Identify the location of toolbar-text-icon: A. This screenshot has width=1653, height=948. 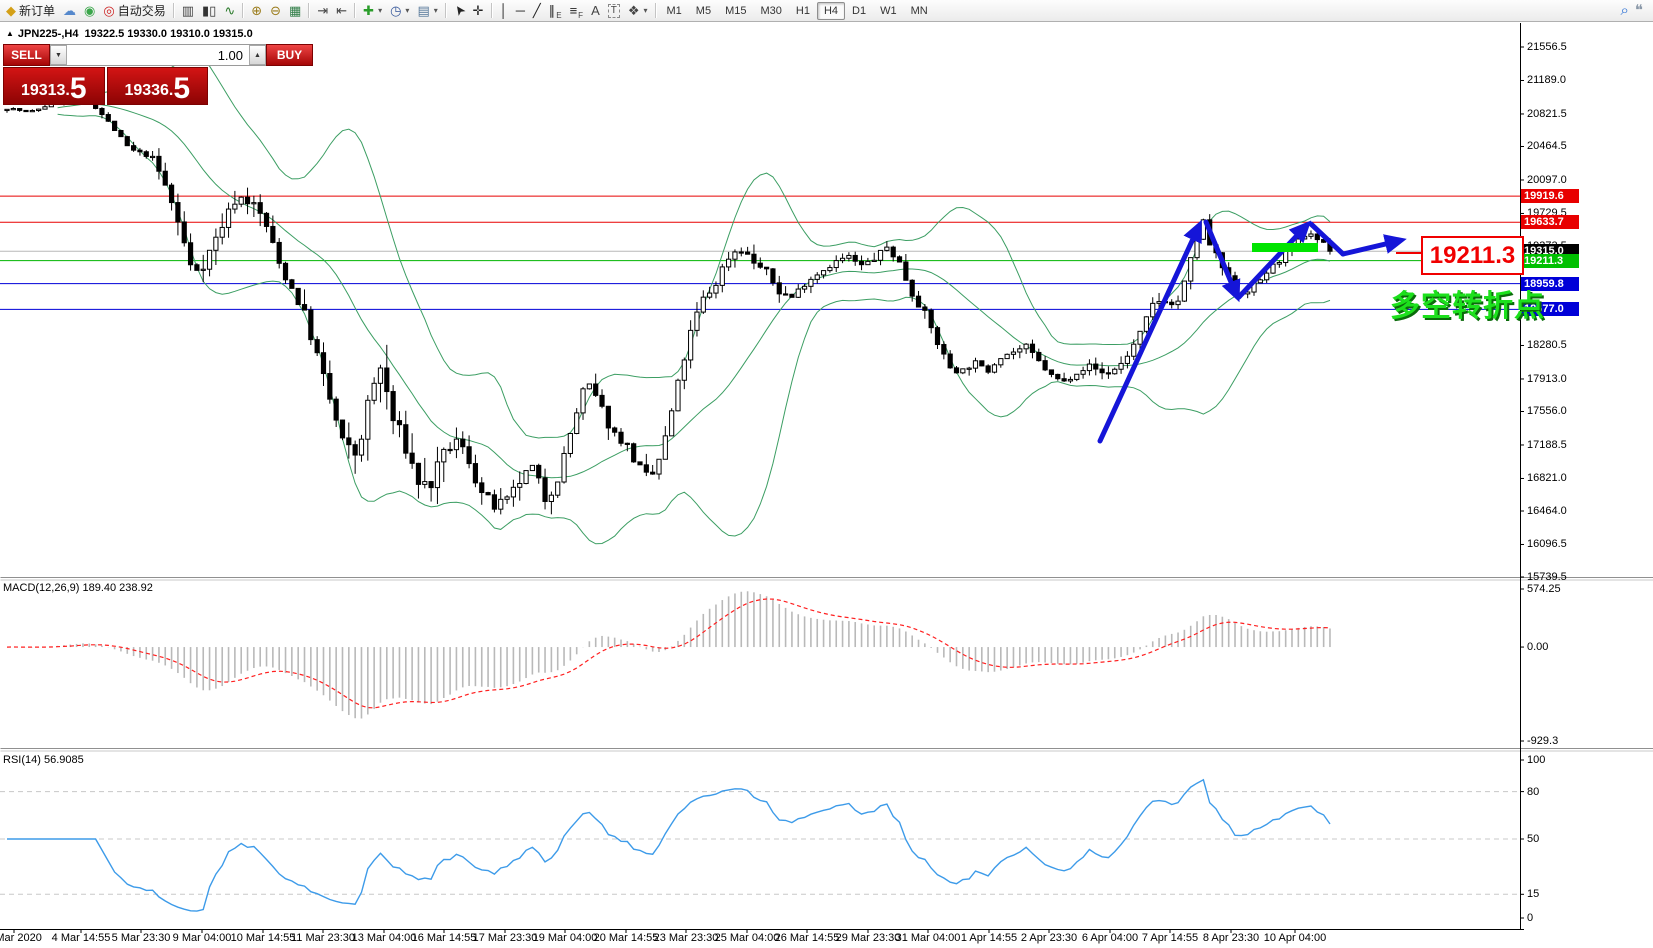
(595, 10).